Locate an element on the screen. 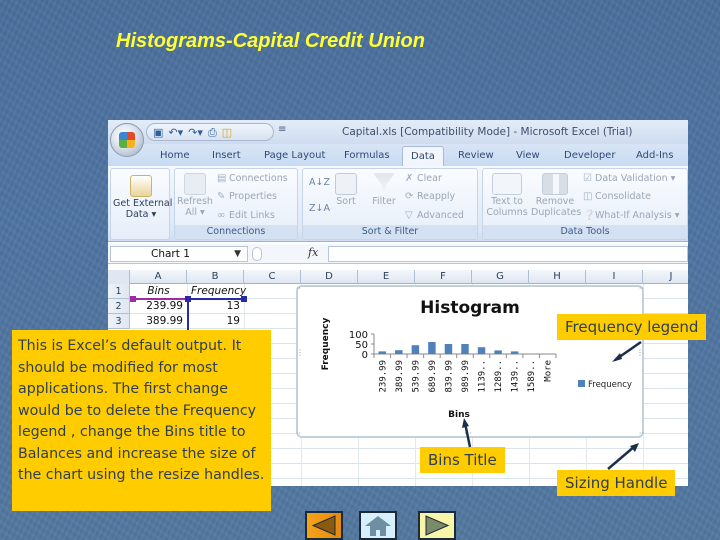 The width and height of the screenshot is (720, 540). column-headers: A B C D E F G H I J is located at coordinates (398, 277).